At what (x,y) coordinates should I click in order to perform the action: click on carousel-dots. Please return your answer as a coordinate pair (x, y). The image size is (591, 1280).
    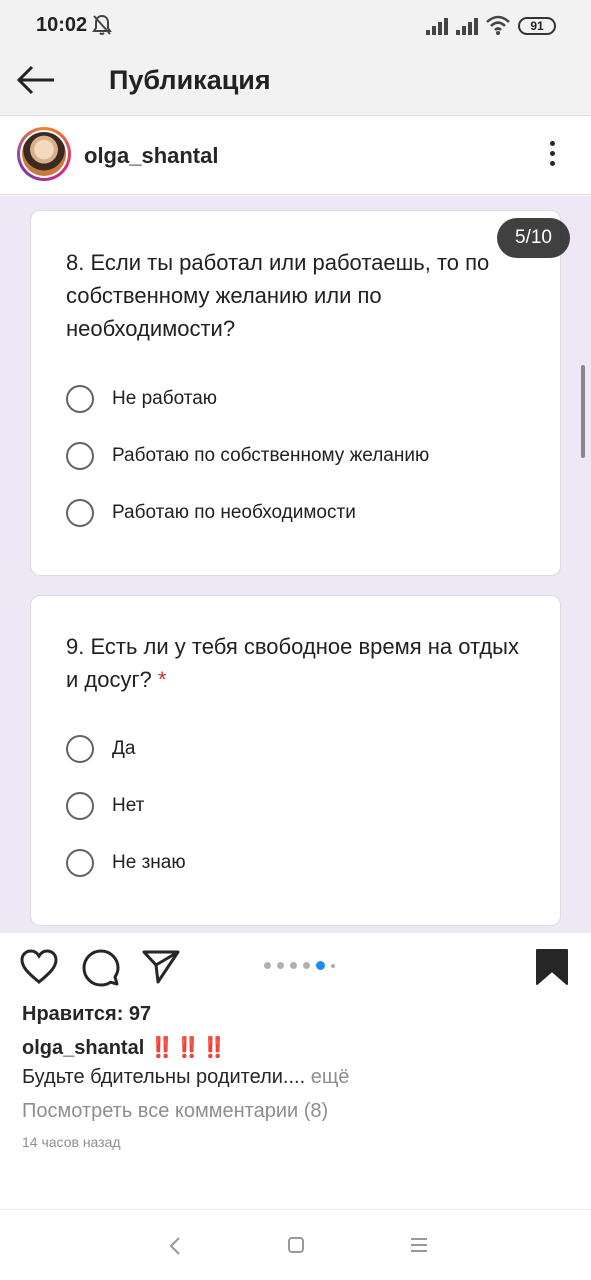
    Looking at the image, I should click on (302, 965).